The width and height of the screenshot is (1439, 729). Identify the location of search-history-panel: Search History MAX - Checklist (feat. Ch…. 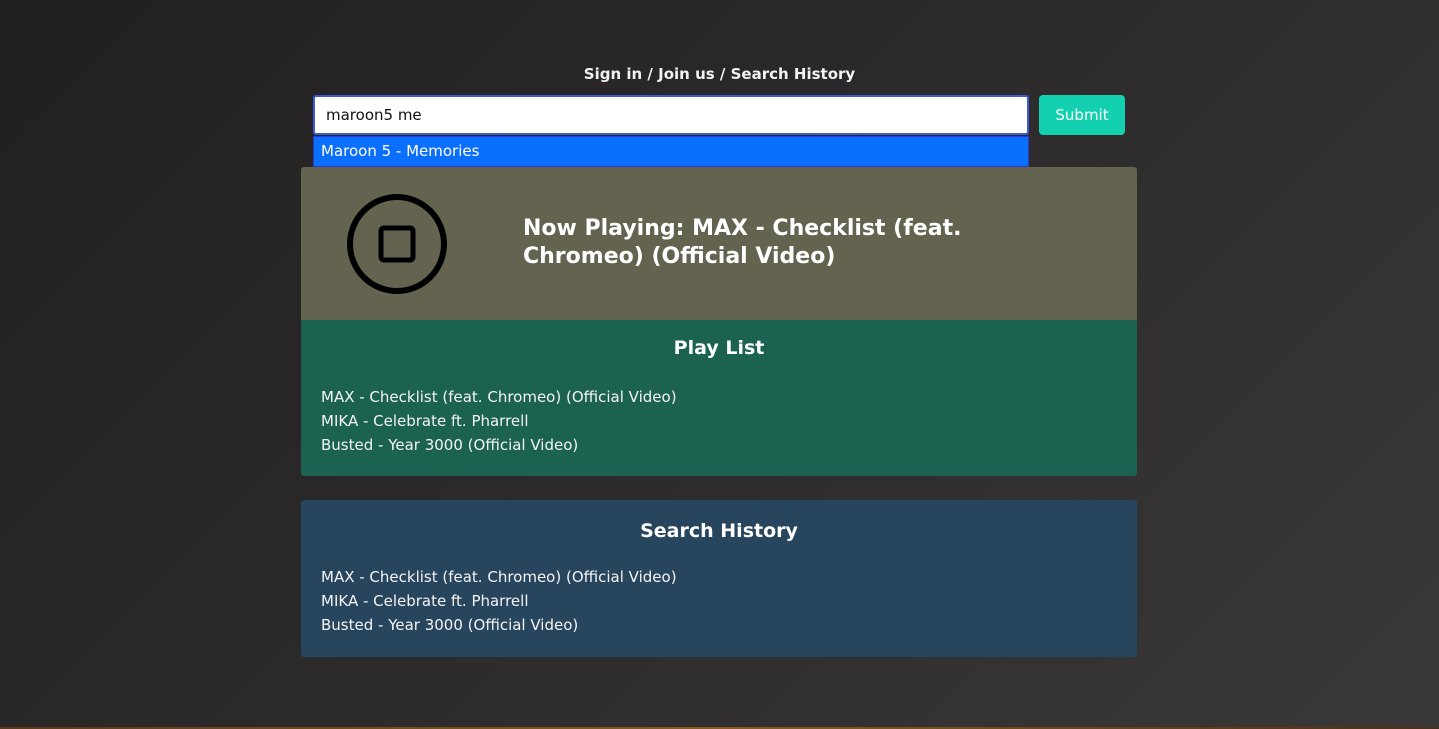
(719, 578).